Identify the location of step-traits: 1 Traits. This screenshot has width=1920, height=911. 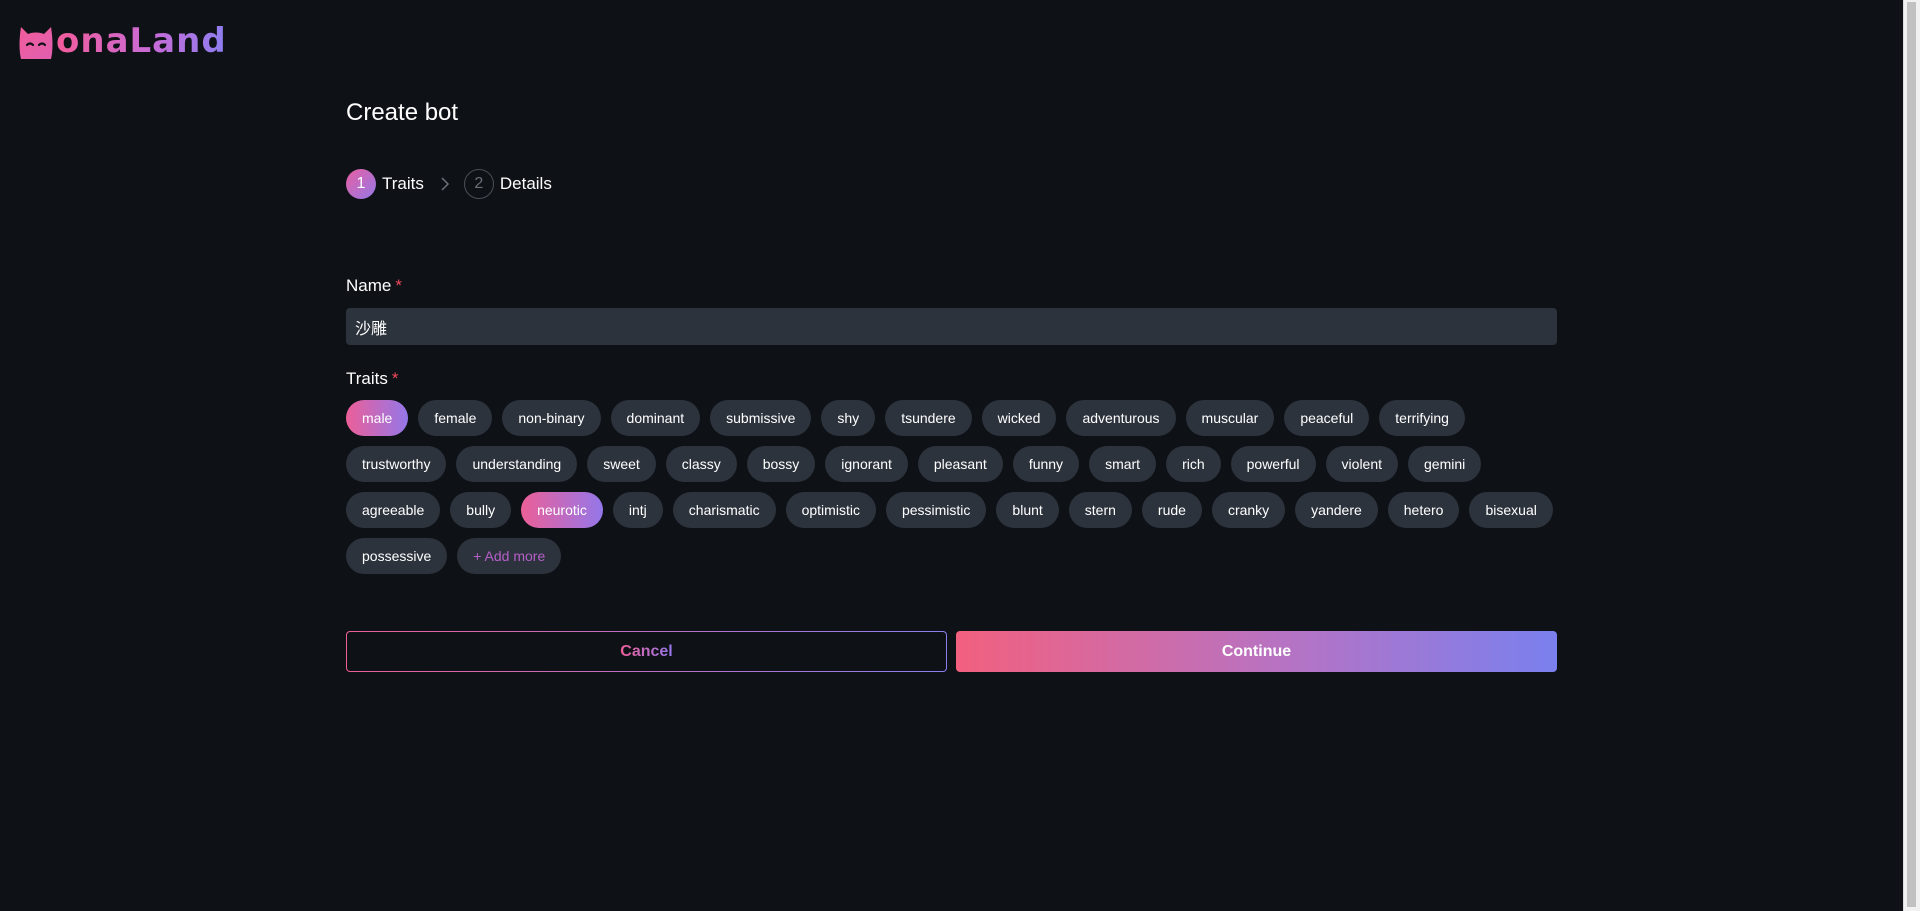
(385, 184).